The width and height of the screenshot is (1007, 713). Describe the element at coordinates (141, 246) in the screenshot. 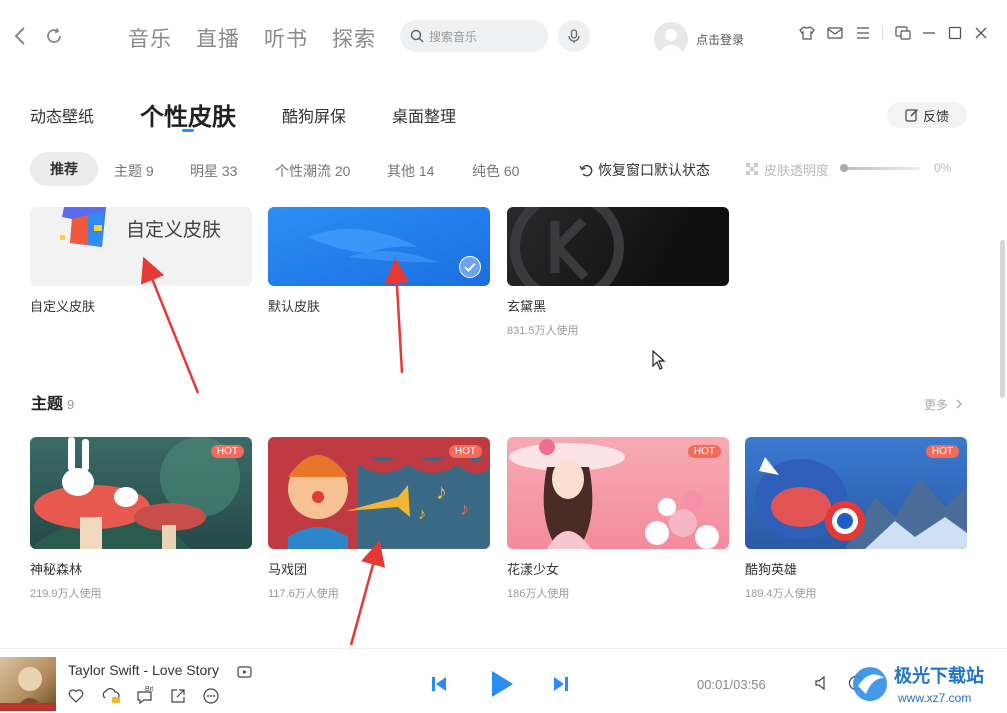

I see `skin-thumb-custom: 自定义皮肤` at that location.